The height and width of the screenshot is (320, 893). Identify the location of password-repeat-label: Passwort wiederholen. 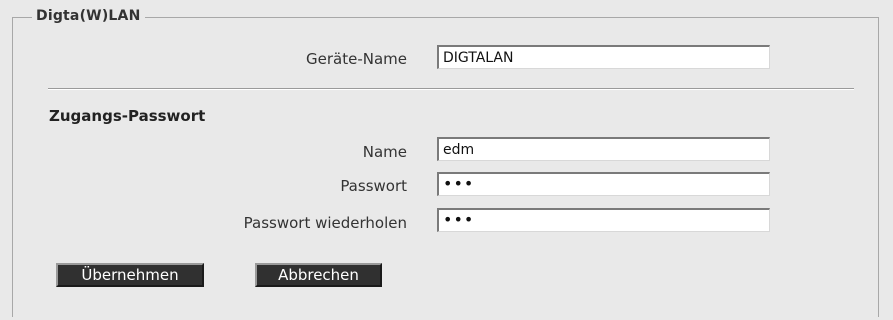
(325, 223).